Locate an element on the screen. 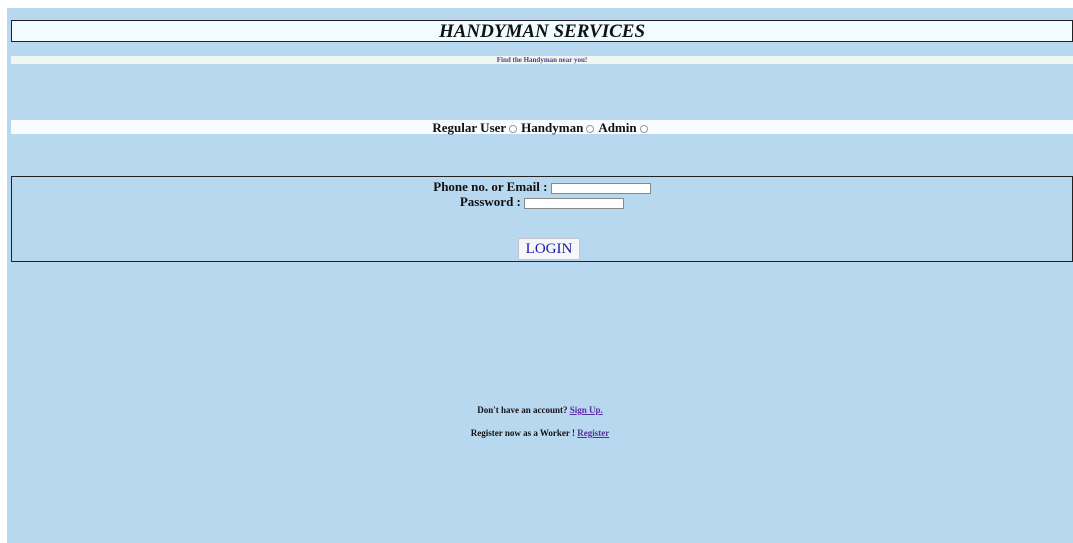 The height and width of the screenshot is (543, 1073). worker-register-prompt: Register now as a Worker ! Register is located at coordinates (540, 433).